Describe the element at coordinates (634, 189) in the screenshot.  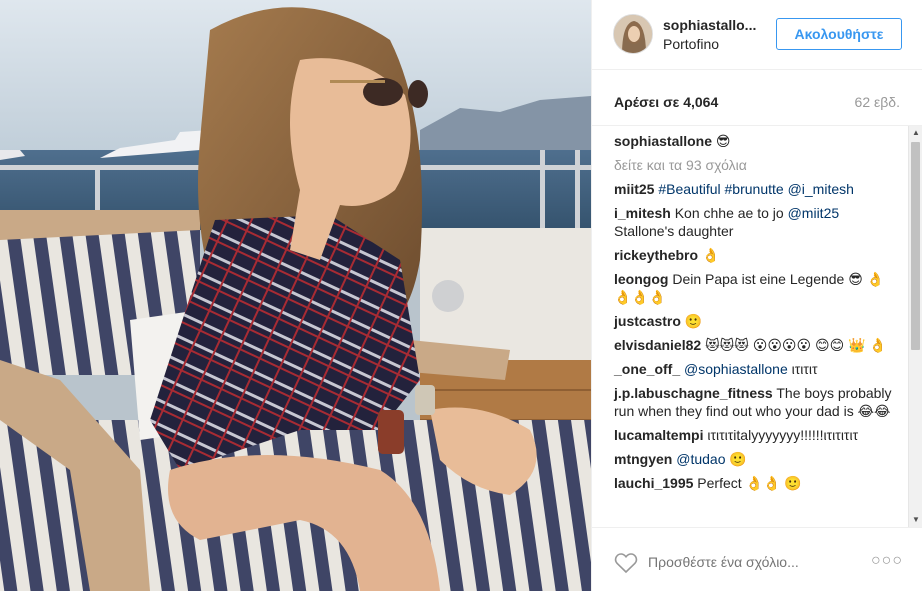
I see `comment-username: miit25` at that location.